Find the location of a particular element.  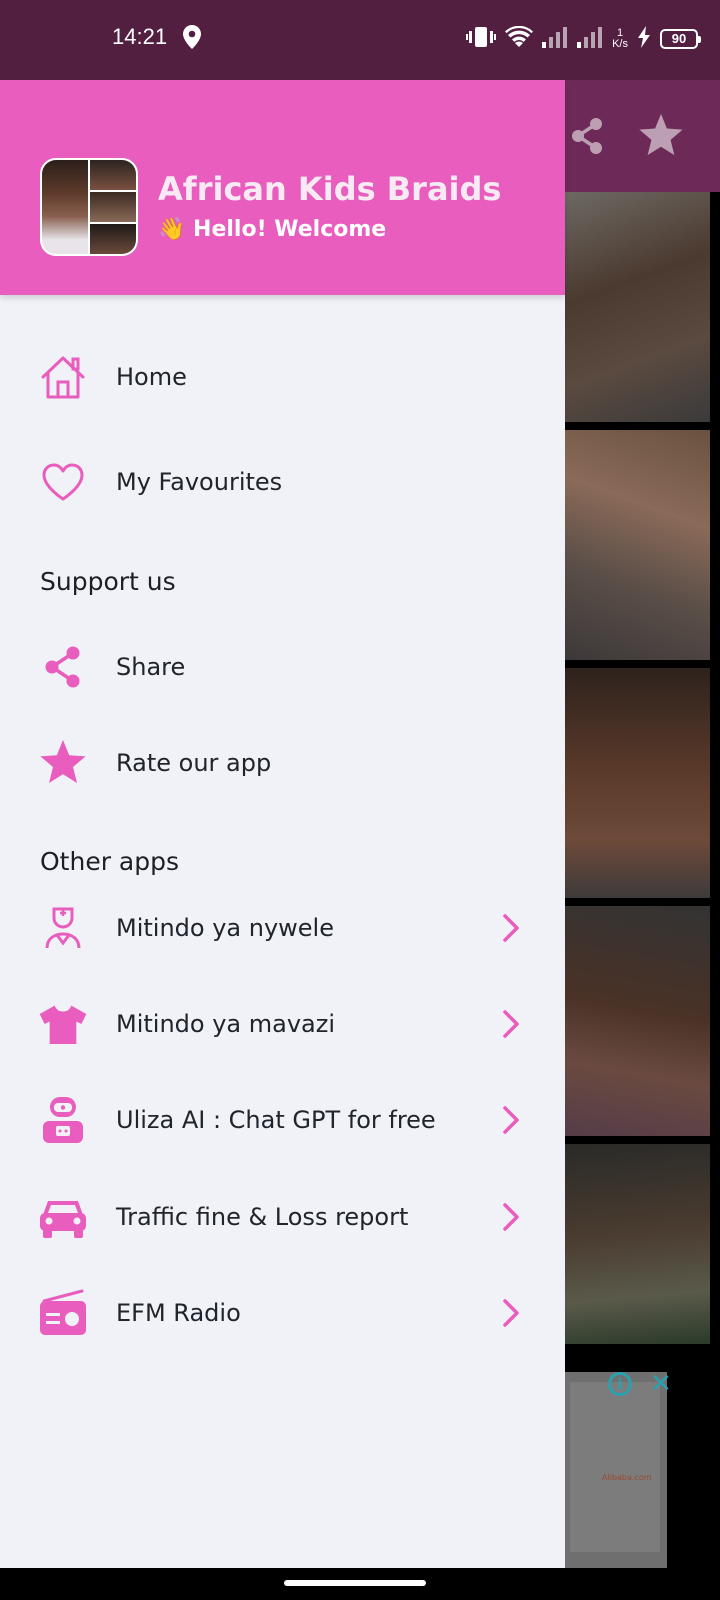

tshirt-icon is located at coordinates (63, 1024).